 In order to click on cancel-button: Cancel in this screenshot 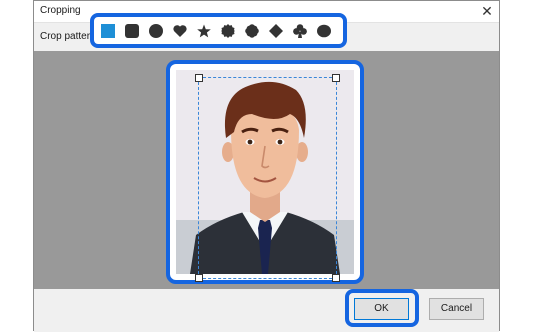, I will do `click(456, 309)`.